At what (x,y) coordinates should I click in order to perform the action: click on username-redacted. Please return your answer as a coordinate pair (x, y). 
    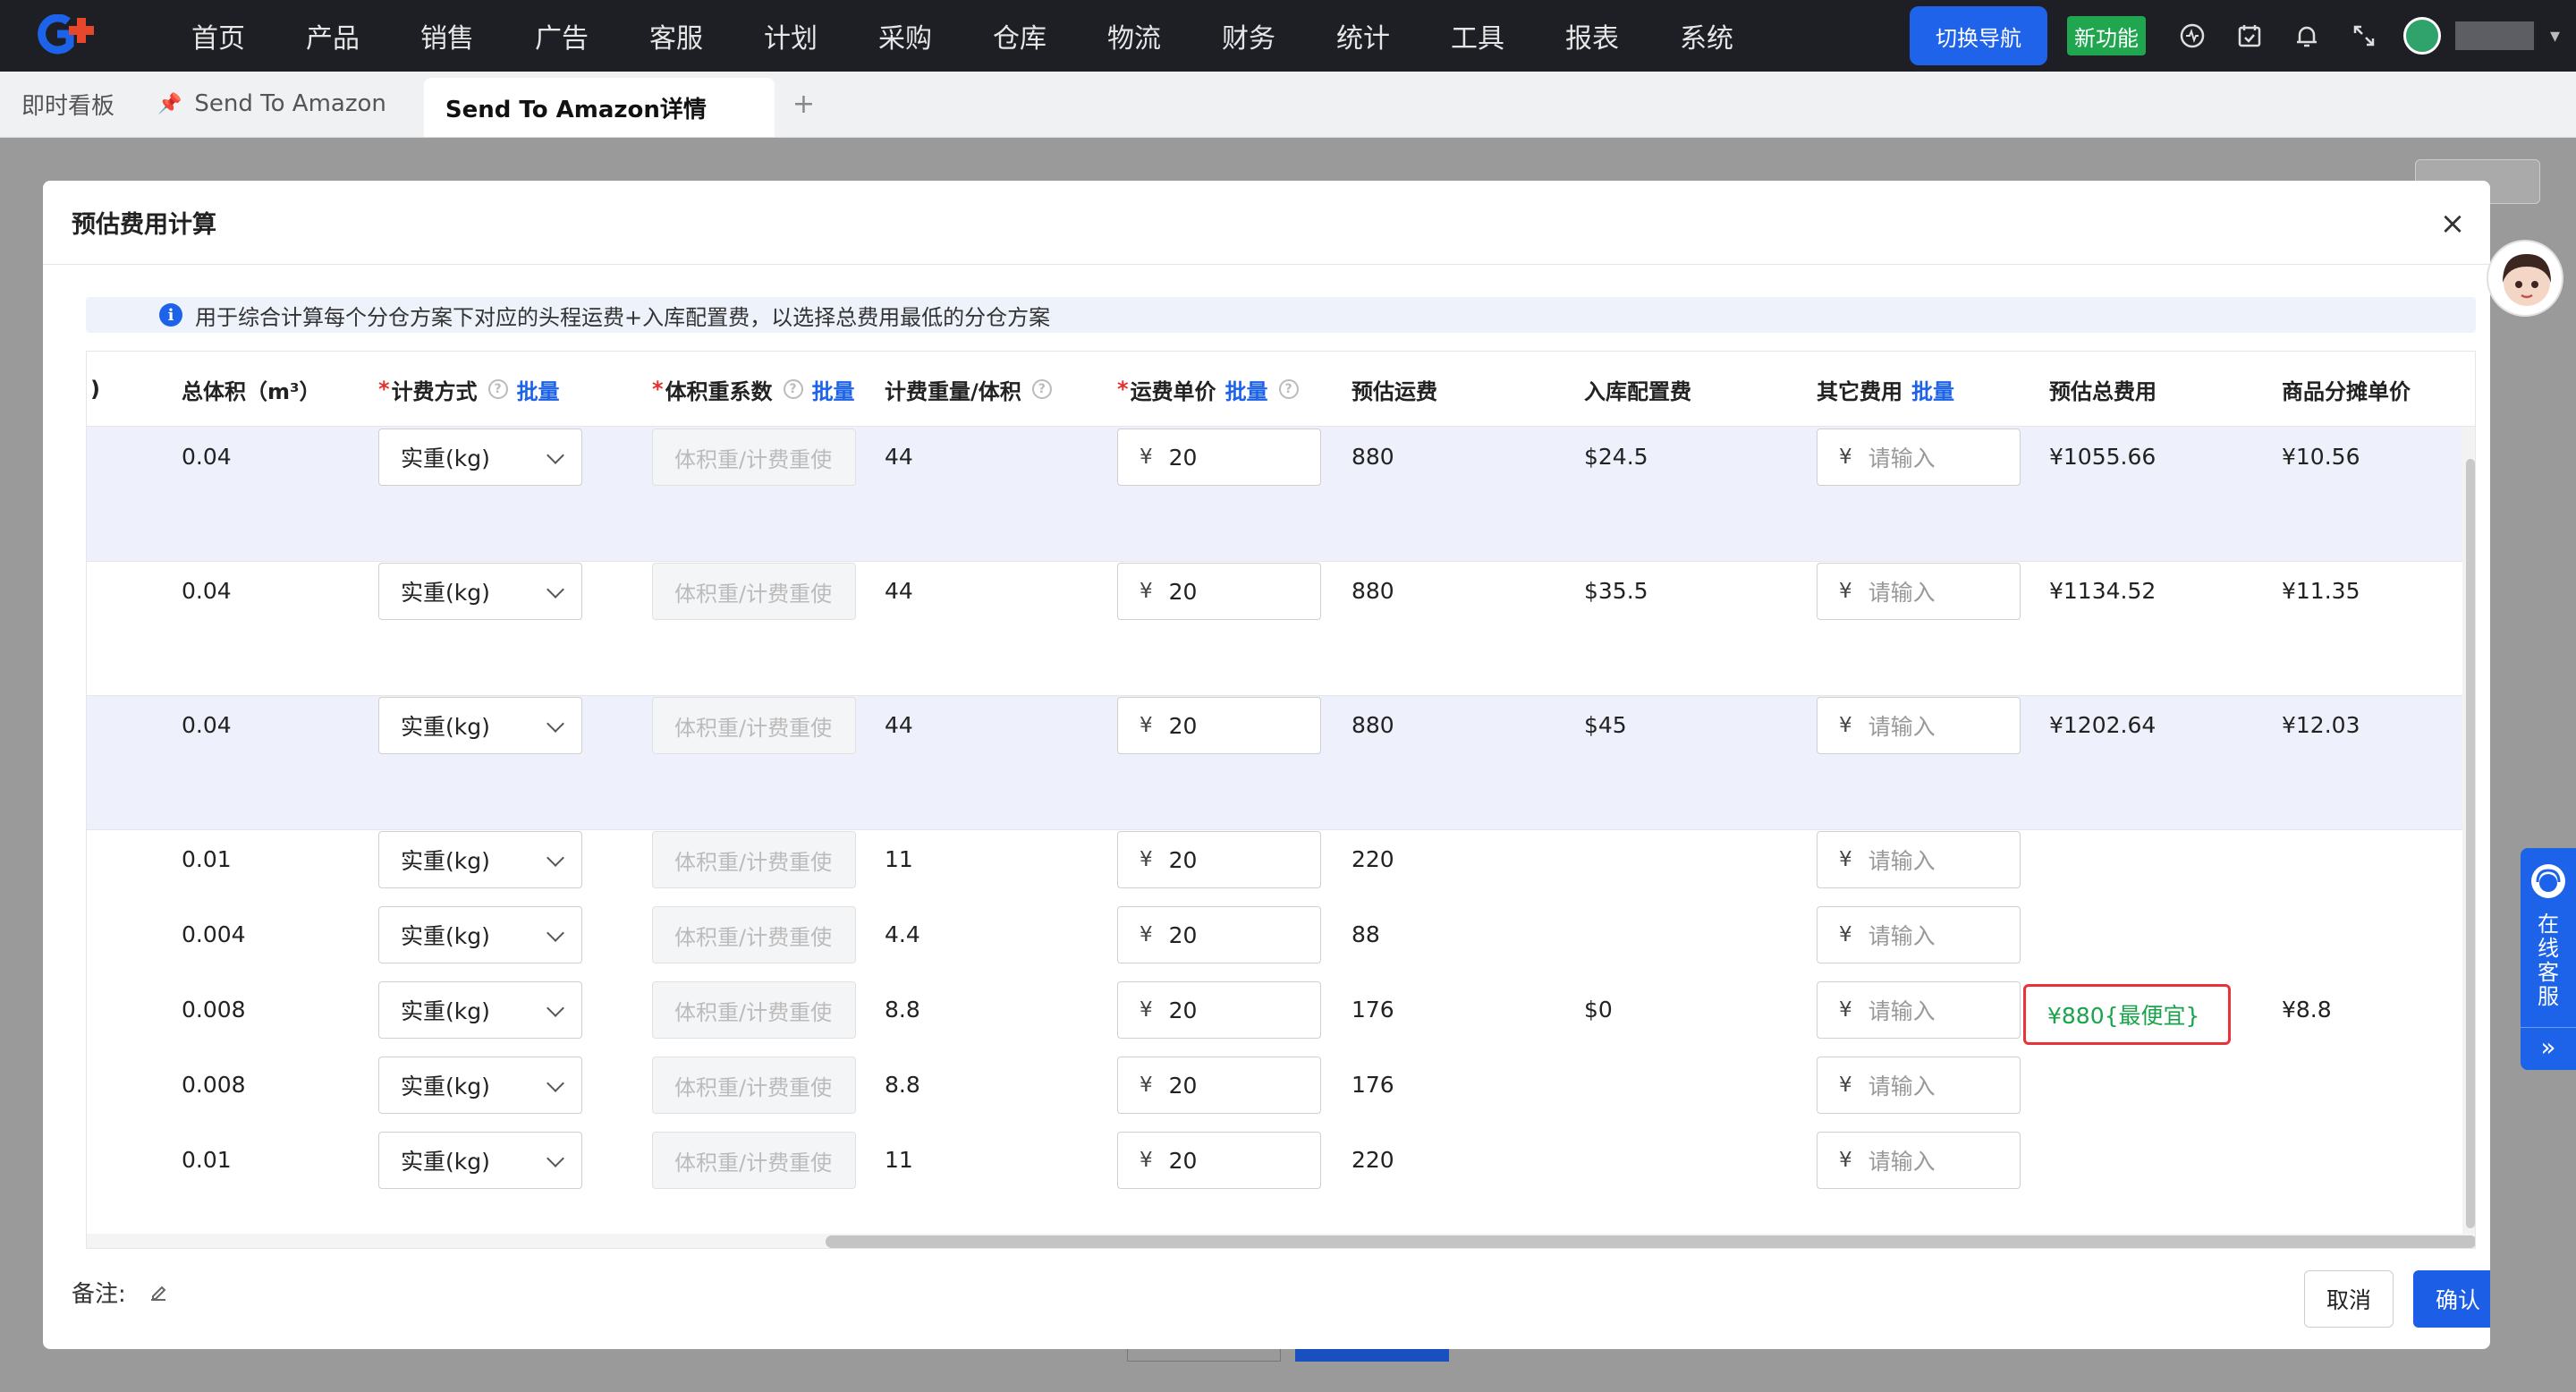
    Looking at the image, I should click on (2494, 35).